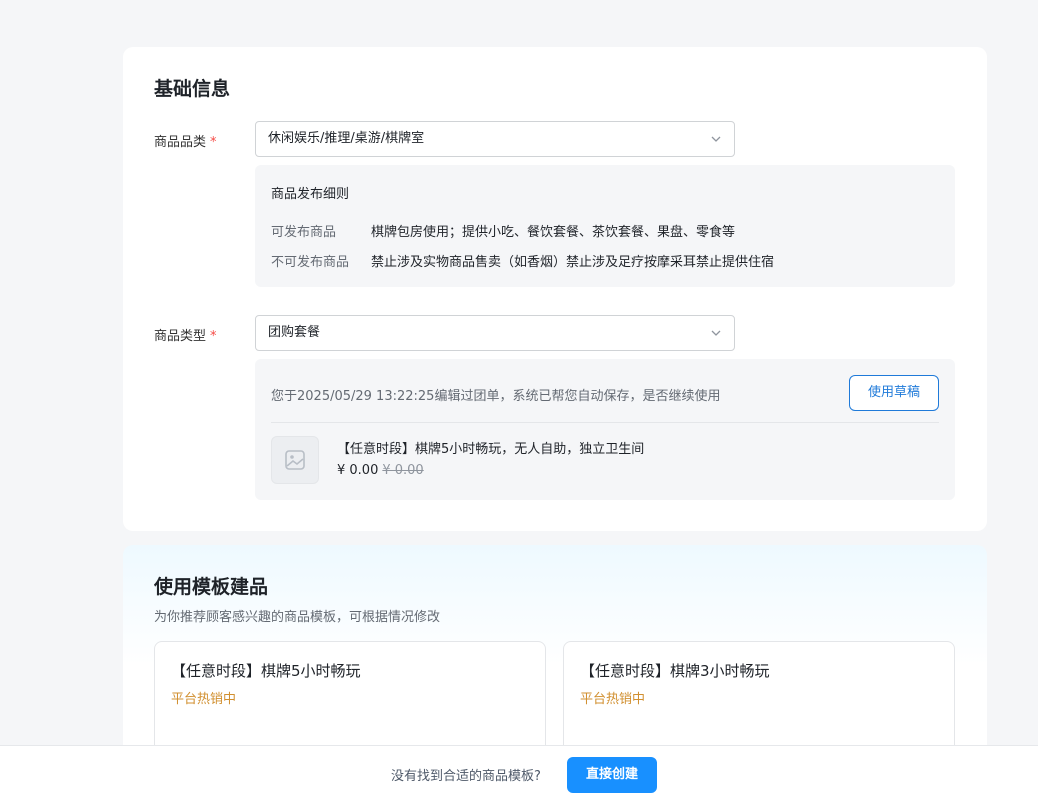 This screenshot has width=1038, height=803. What do you see at coordinates (605, 422) in the screenshot?
I see `draft-divider` at bounding box center [605, 422].